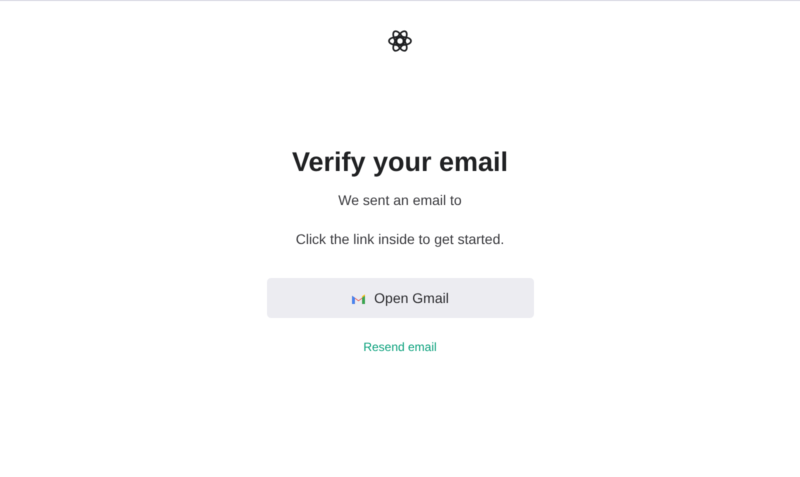 This screenshot has height=477, width=800. Describe the element at coordinates (400, 200) in the screenshot. I see `message-text: We sent an email to` at that location.